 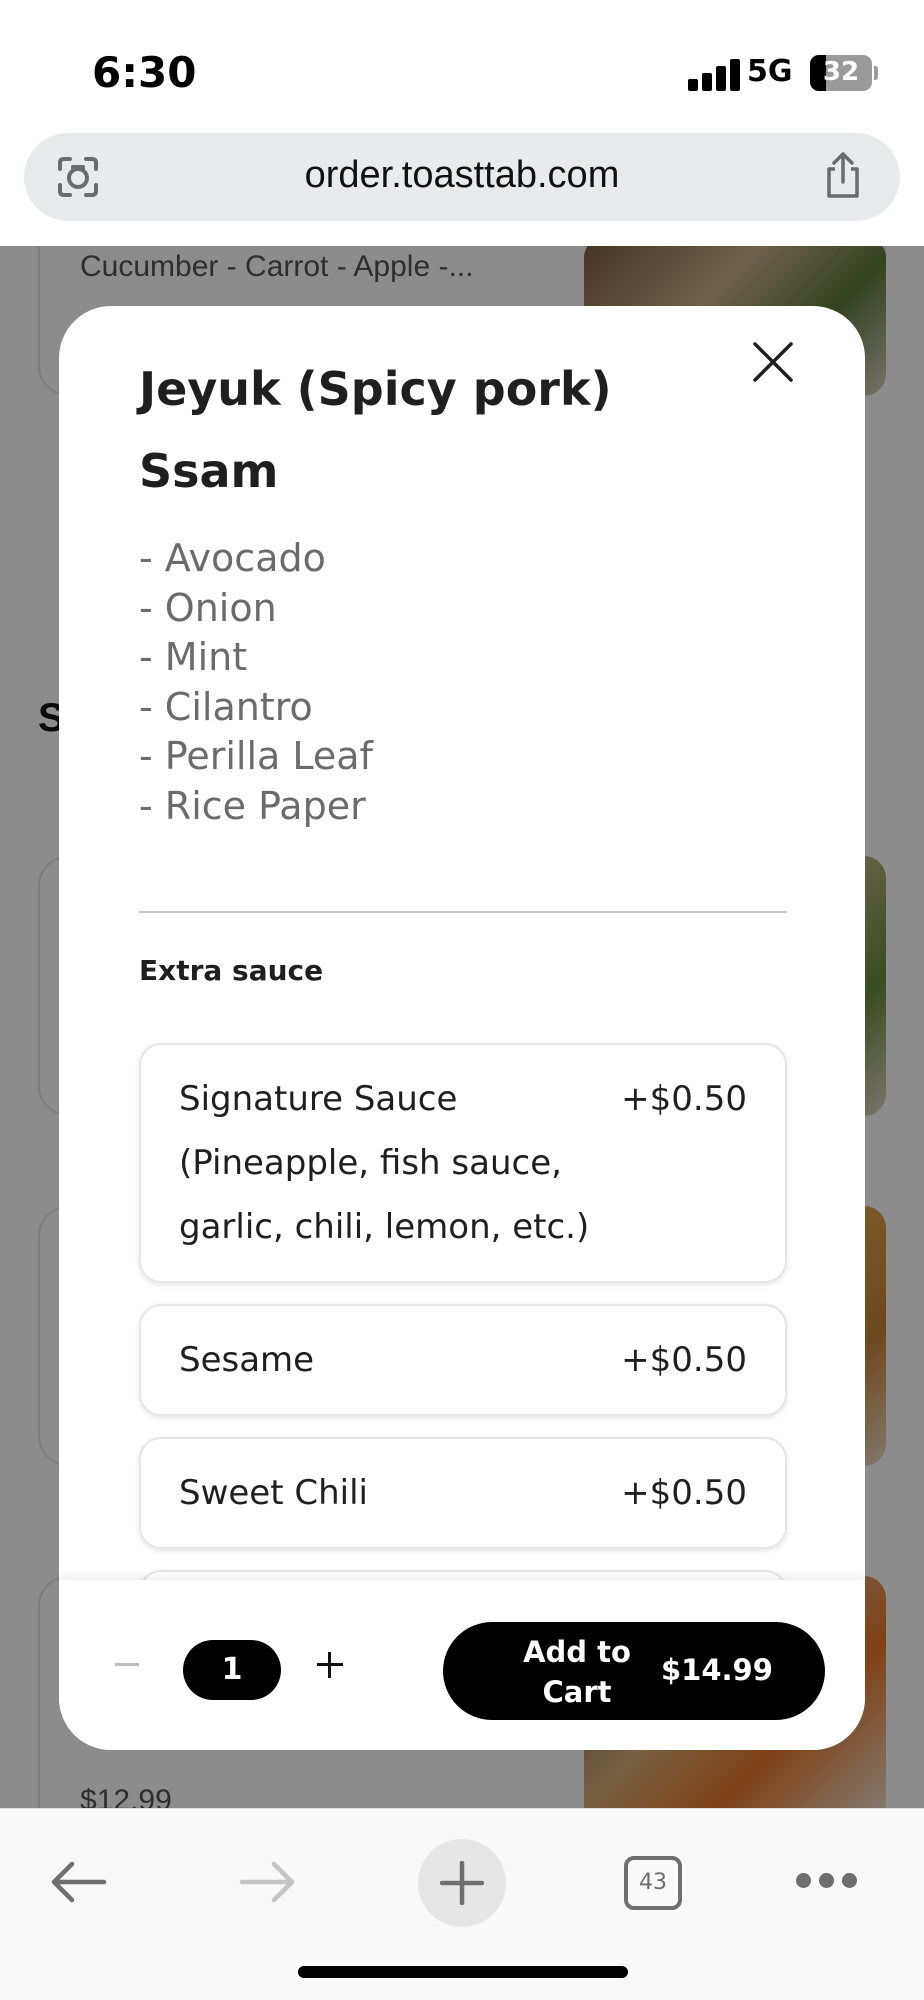 I want to click on ingredient-line: - Cilantro, so click(x=226, y=706).